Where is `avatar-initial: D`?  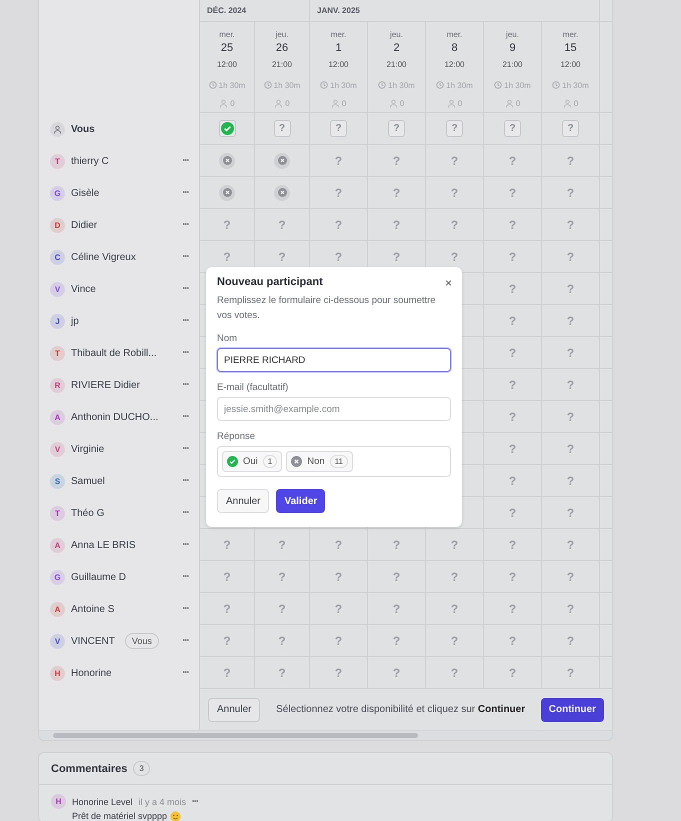
avatar-initial: D is located at coordinates (57, 225).